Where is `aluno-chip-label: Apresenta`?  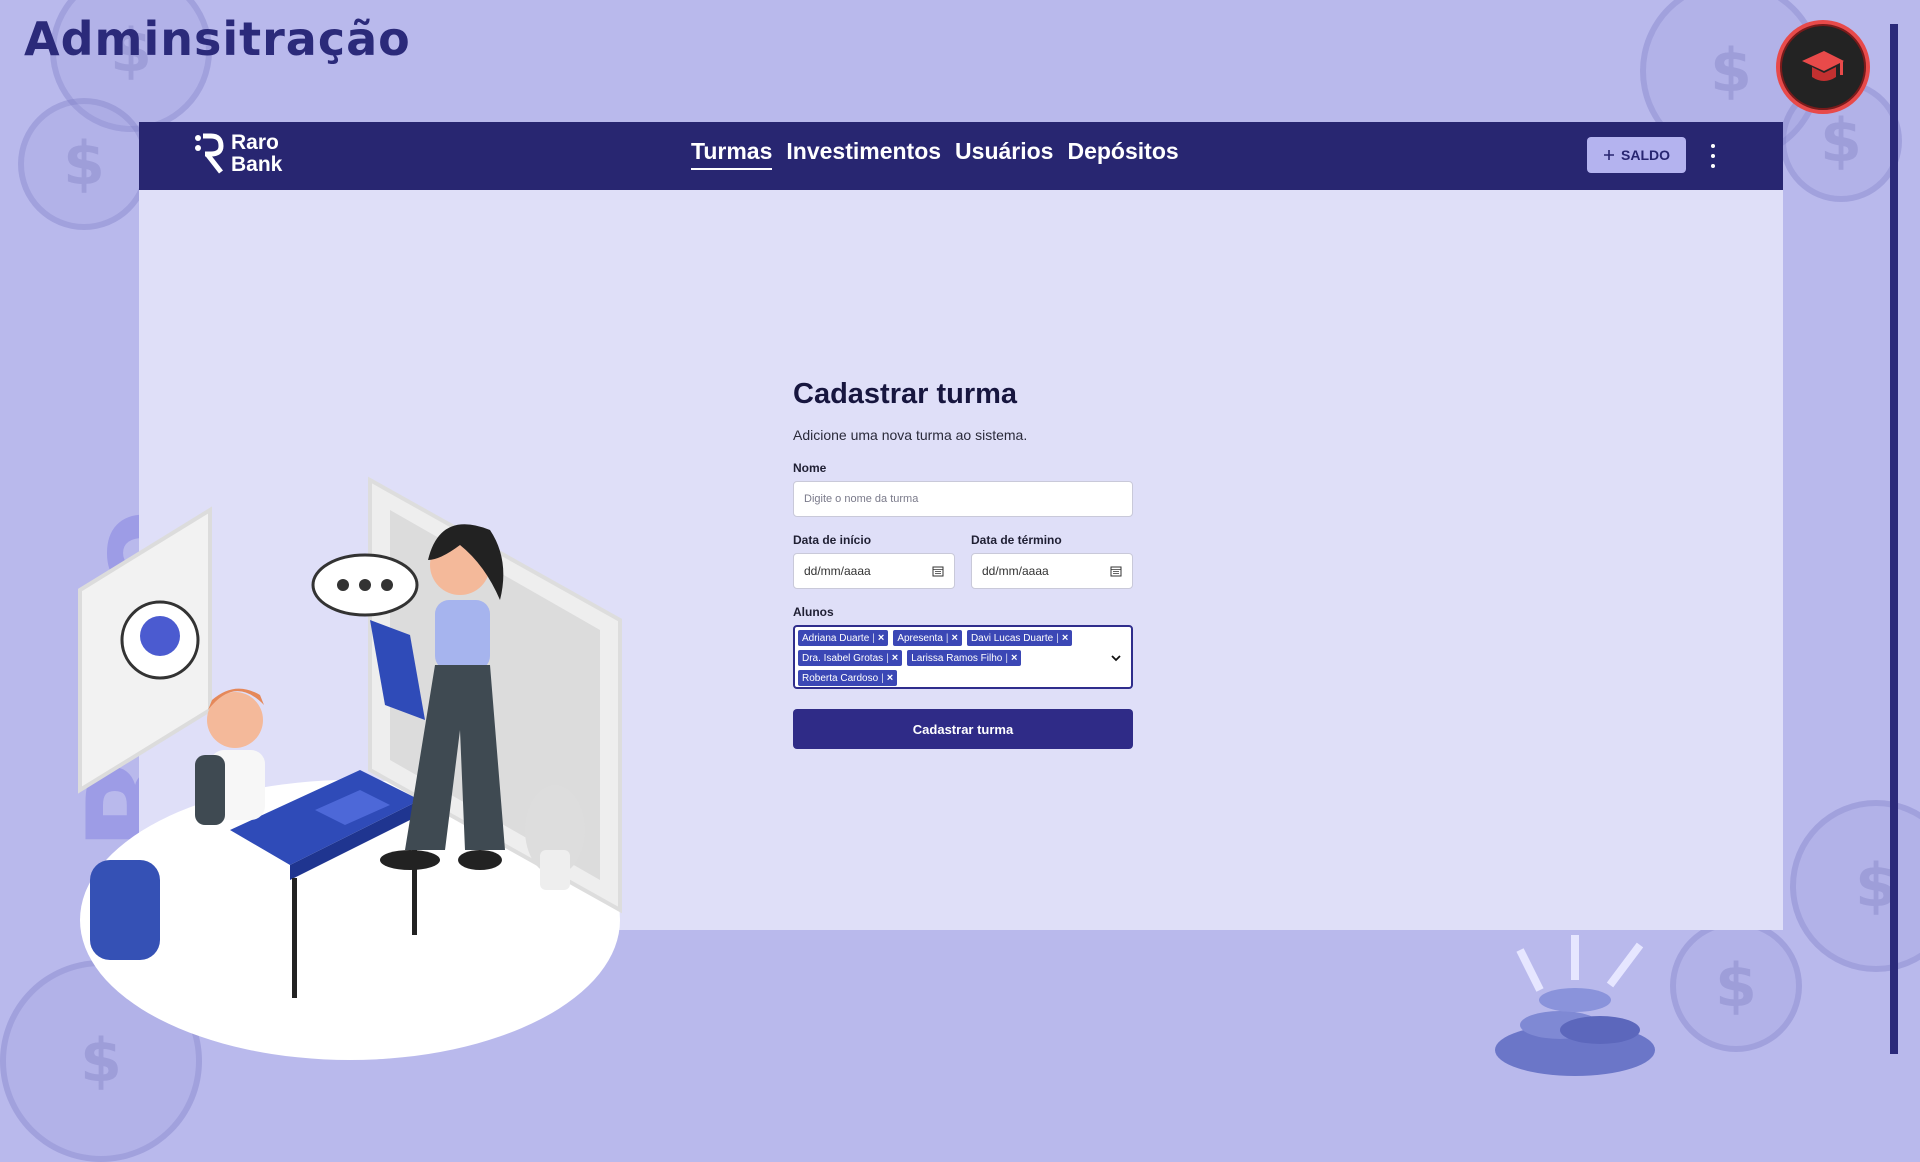
aluno-chip-label: Apresenta is located at coordinates (920, 638).